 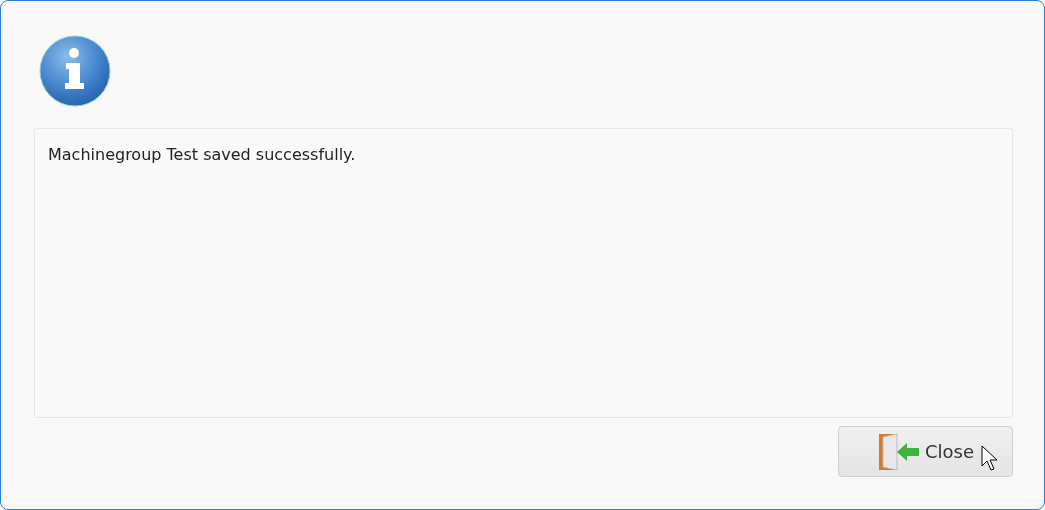 What do you see at coordinates (898, 451) in the screenshot?
I see `exit-door-icon` at bounding box center [898, 451].